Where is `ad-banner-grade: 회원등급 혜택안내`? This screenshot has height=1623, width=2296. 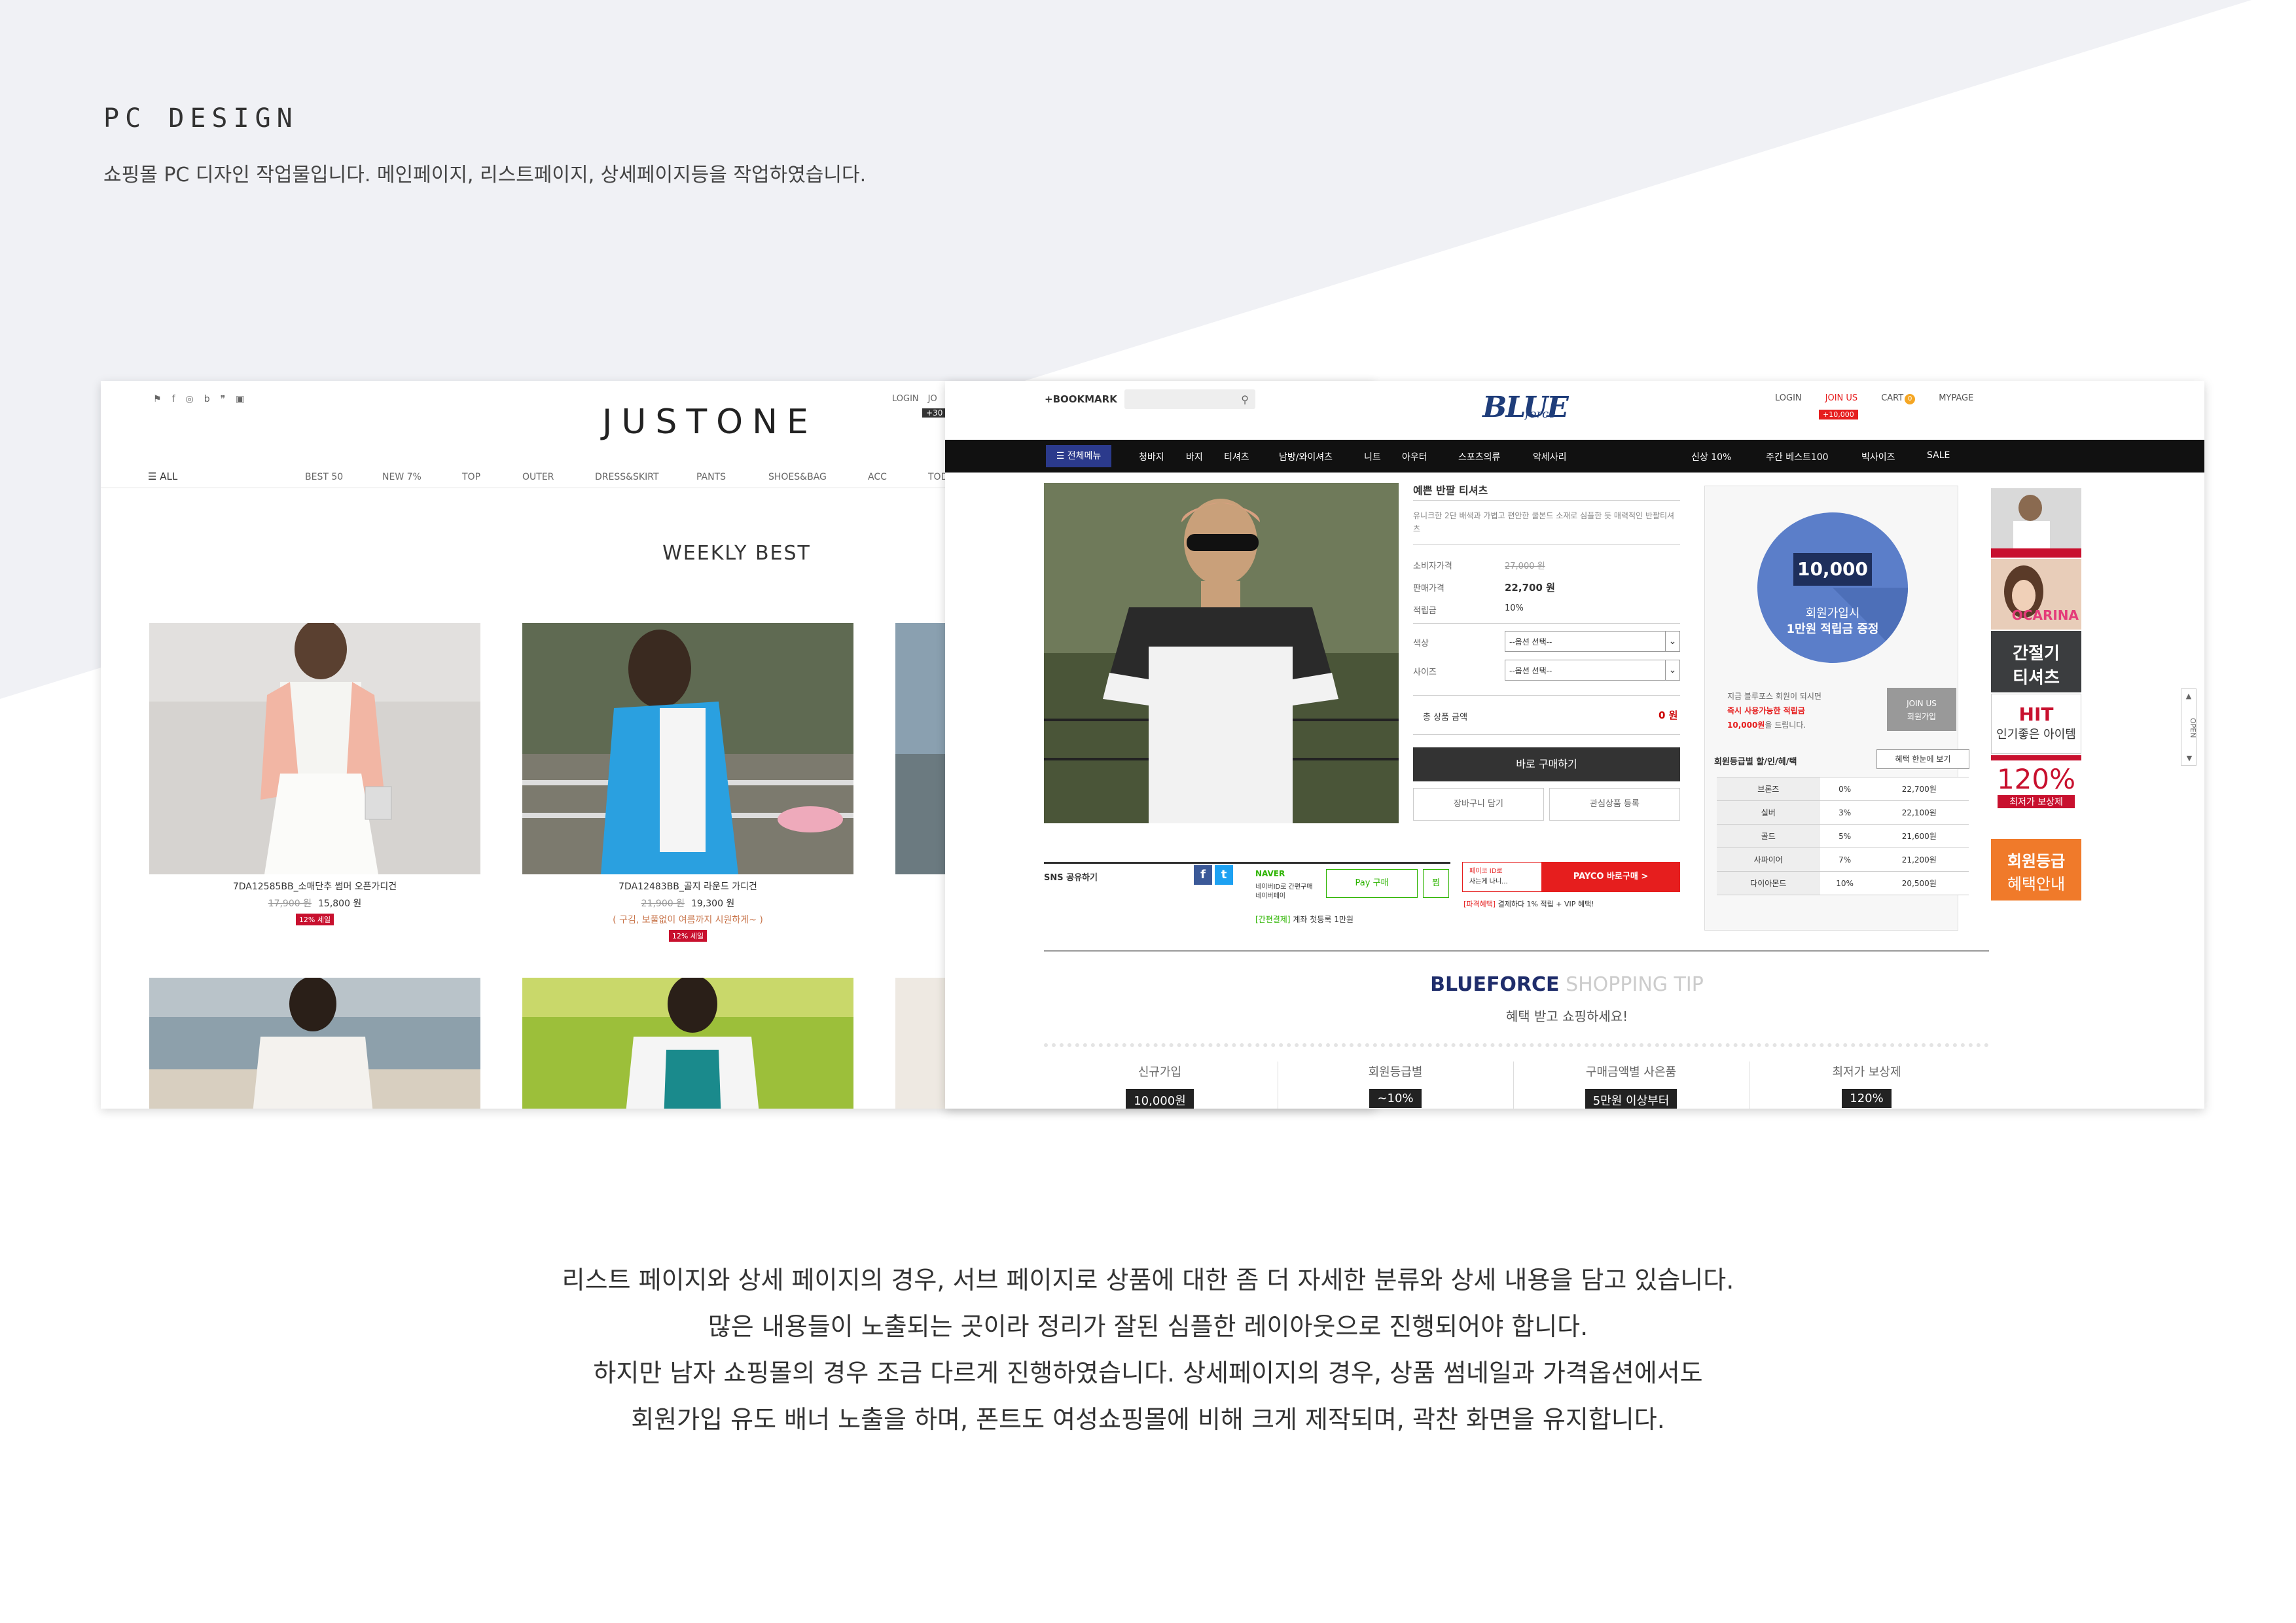
ad-banner-grade: 회원등급 혜택안내 is located at coordinates (2036, 870).